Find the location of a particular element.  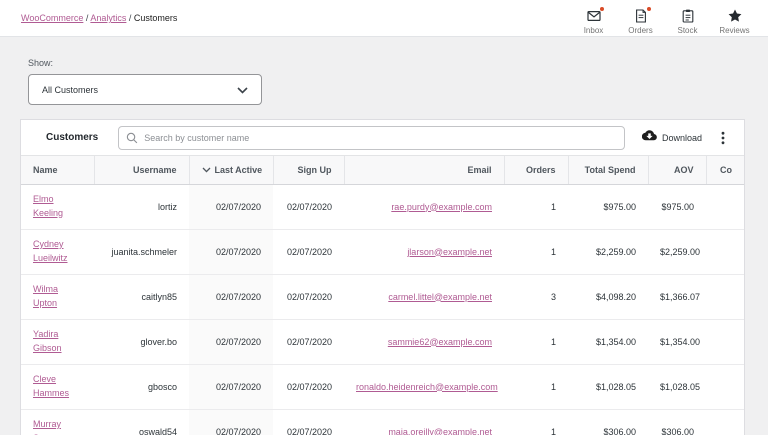

email-link: rae.purdy@example.com is located at coordinates (441, 207).